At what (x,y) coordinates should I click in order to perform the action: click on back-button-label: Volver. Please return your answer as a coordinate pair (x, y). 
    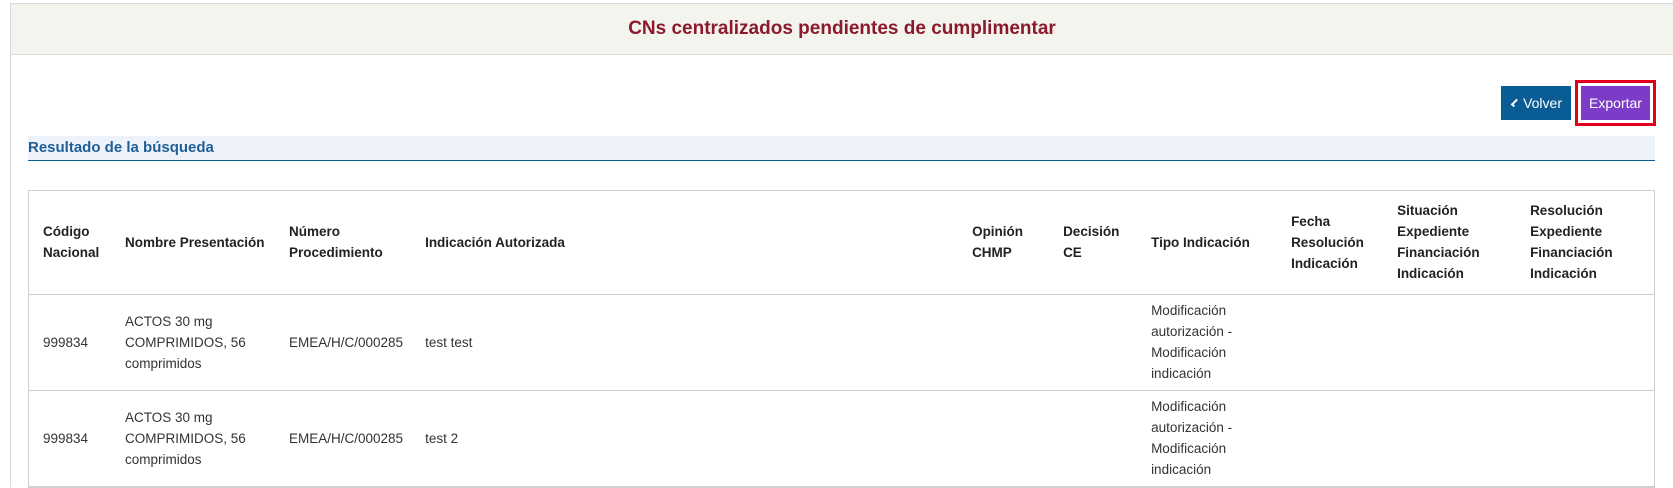
    Looking at the image, I should click on (1542, 103).